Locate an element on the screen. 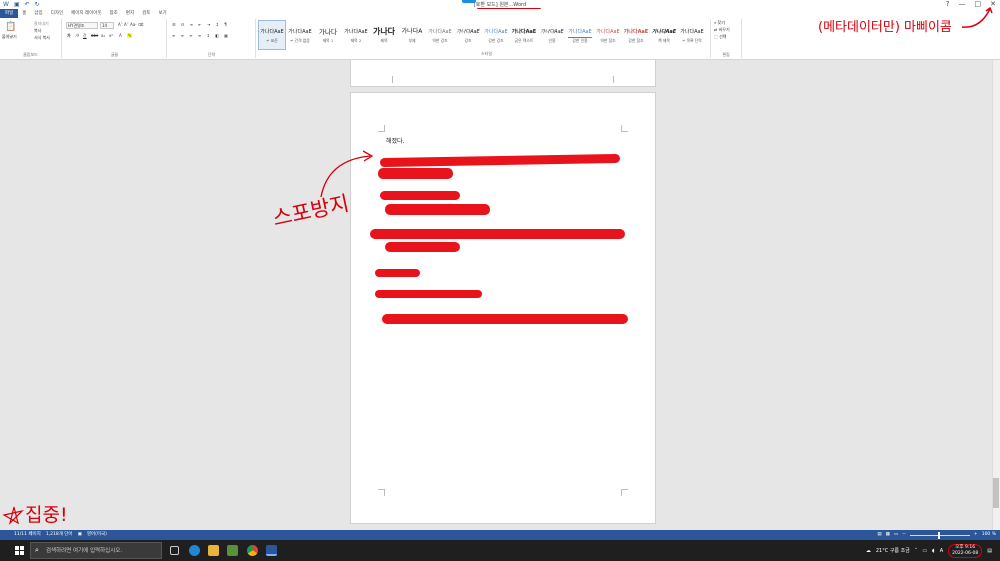 The image size is (1000, 561). format-painter-button: 서식 복사 is located at coordinates (42, 38).